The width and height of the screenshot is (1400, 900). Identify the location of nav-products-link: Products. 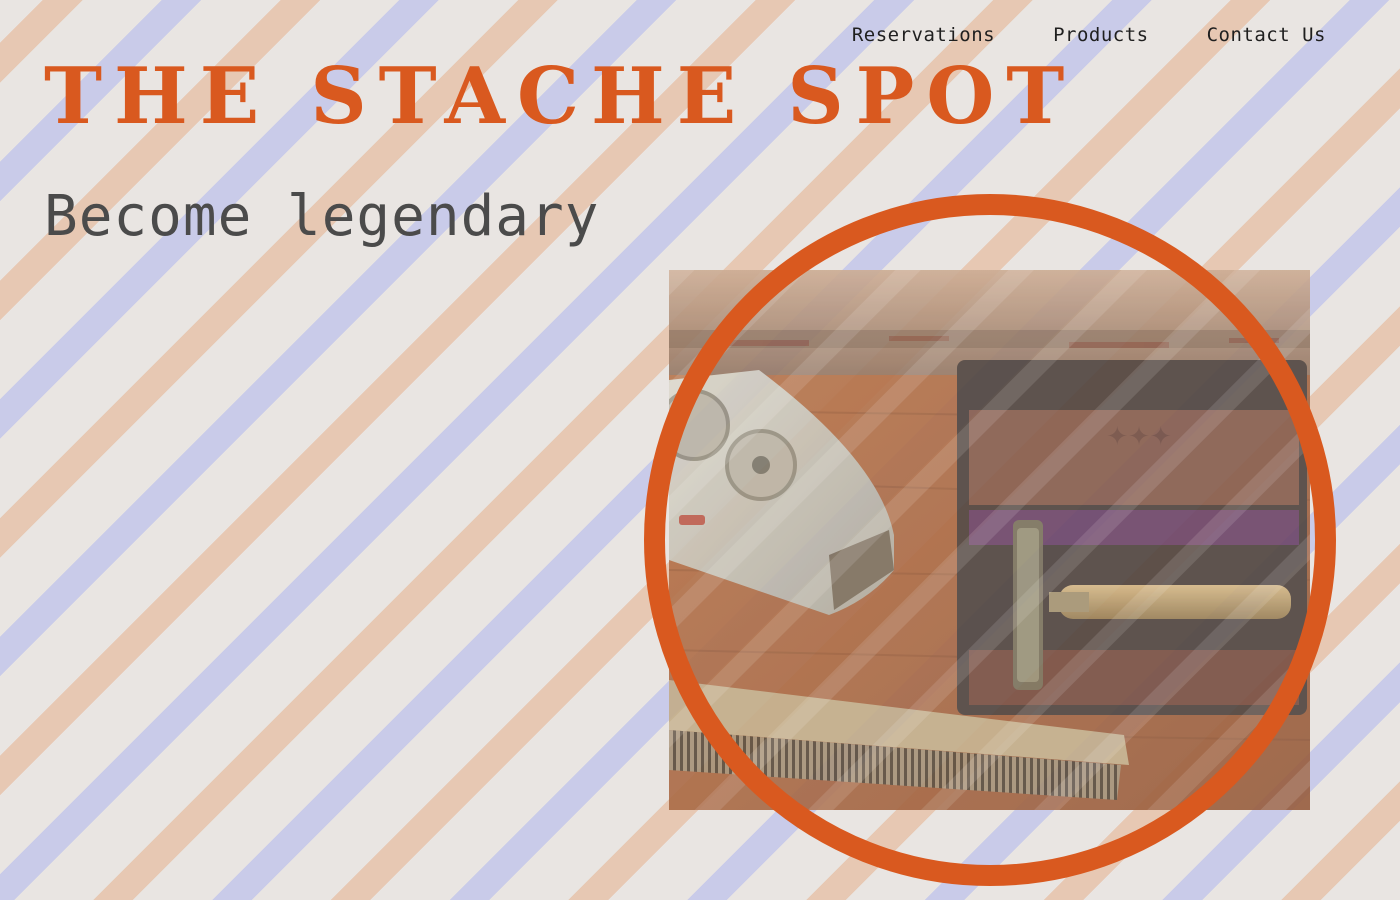
(1101, 35).